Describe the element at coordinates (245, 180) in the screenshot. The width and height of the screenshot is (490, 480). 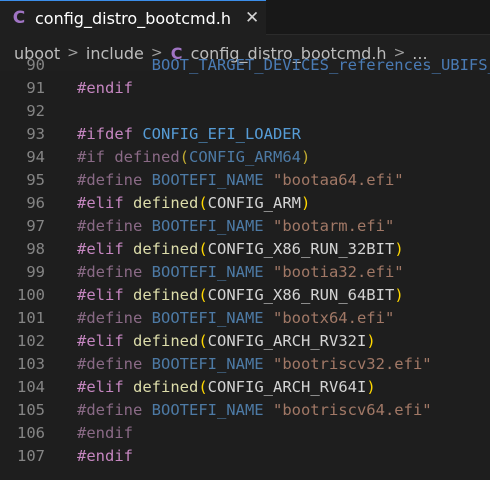
I see `code-line: 95 #define BOOTEFI_NAME "bootaa64.efi"` at that location.